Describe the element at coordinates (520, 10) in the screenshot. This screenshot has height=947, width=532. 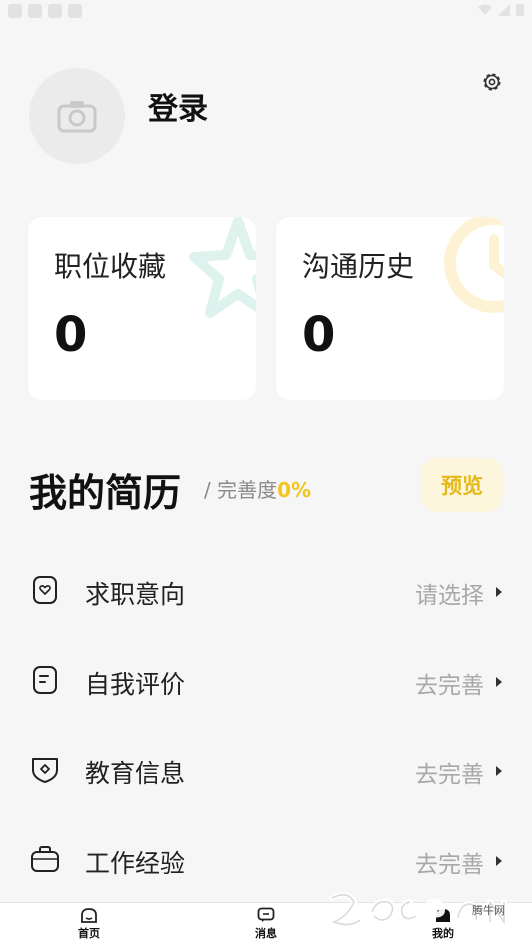
I see `battery-icon` at that location.